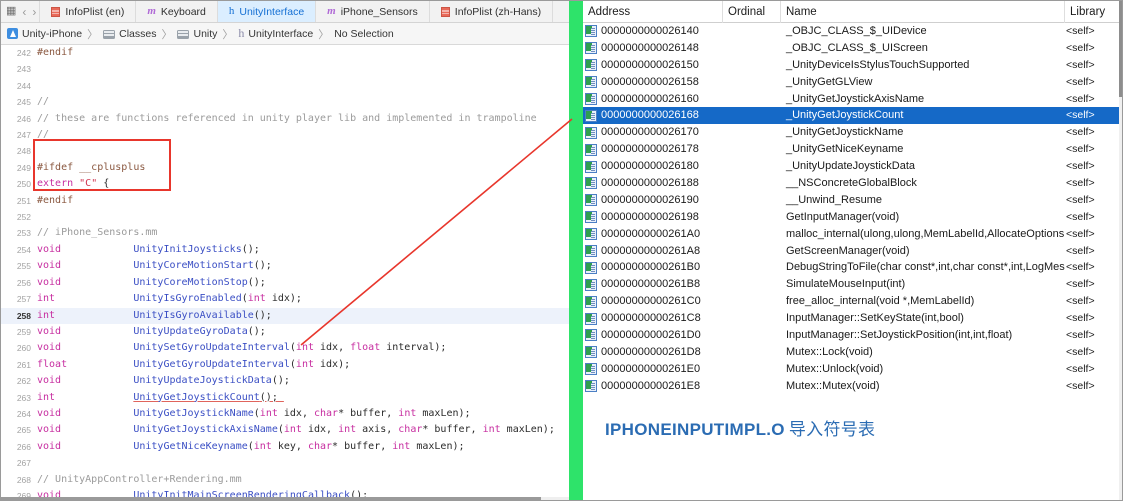 The image size is (1123, 501). What do you see at coordinates (752, 12) in the screenshot?
I see `column-header-ordinal: Ordinal` at bounding box center [752, 12].